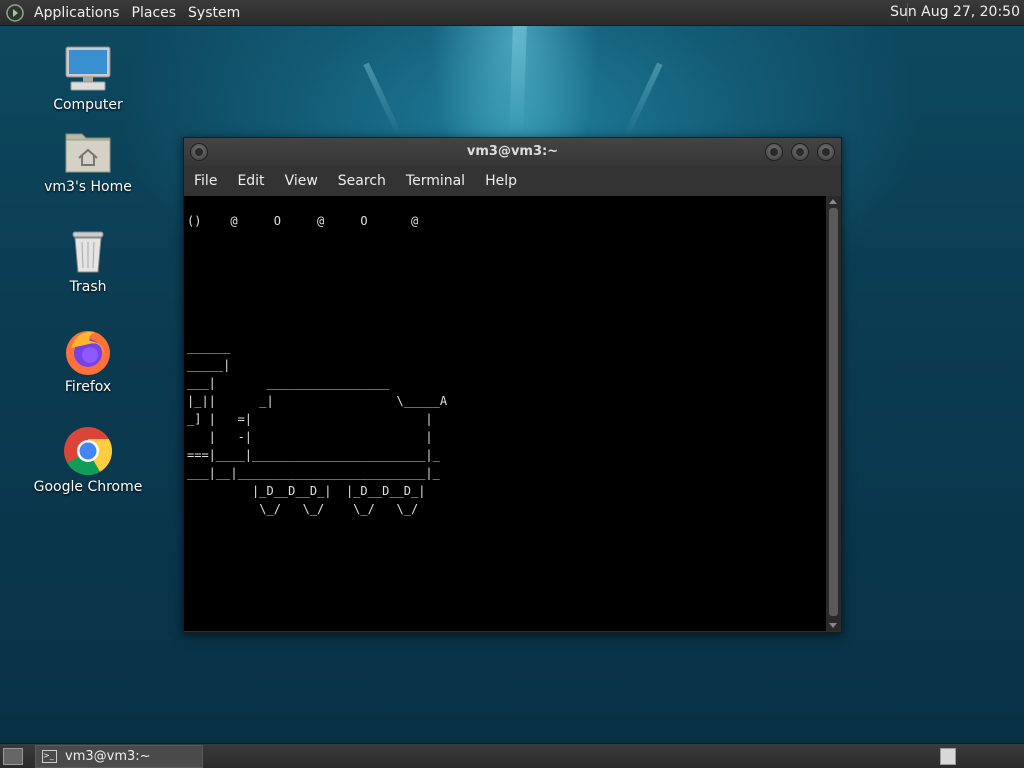 Image resolution: width=1024 pixels, height=768 pixels. What do you see at coordinates (833, 625) in the screenshot?
I see `scroll-down-icon` at bounding box center [833, 625].